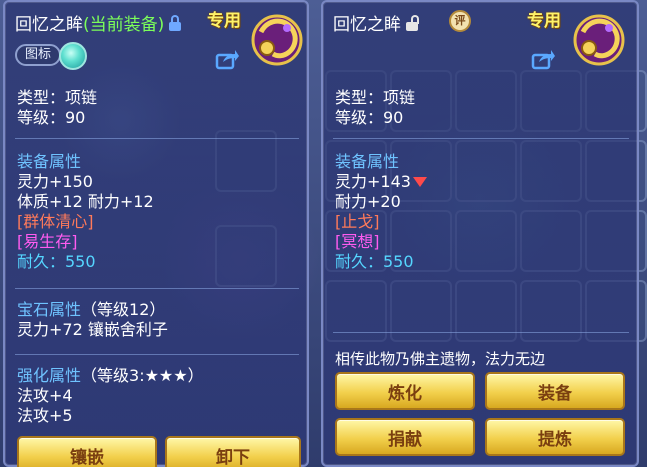 This screenshot has width=647, height=467. What do you see at coordinates (123, 309) in the screenshot?
I see `gem-level: （等级12）` at bounding box center [123, 309].